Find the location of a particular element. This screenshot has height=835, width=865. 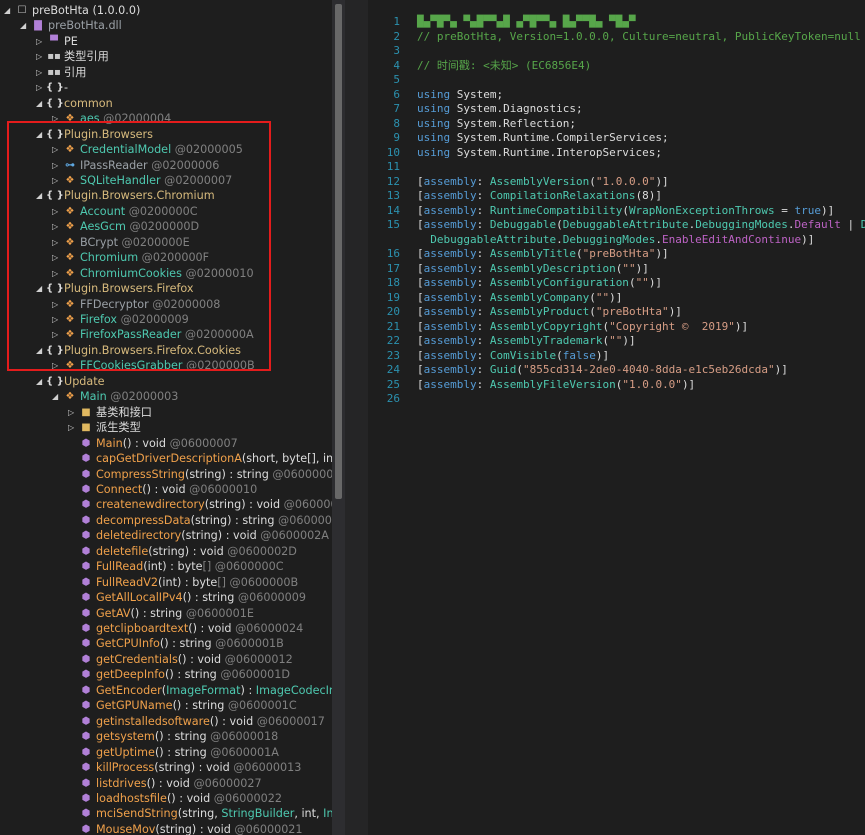

code-token: AssemblyTrademark is located at coordinates (546, 340).